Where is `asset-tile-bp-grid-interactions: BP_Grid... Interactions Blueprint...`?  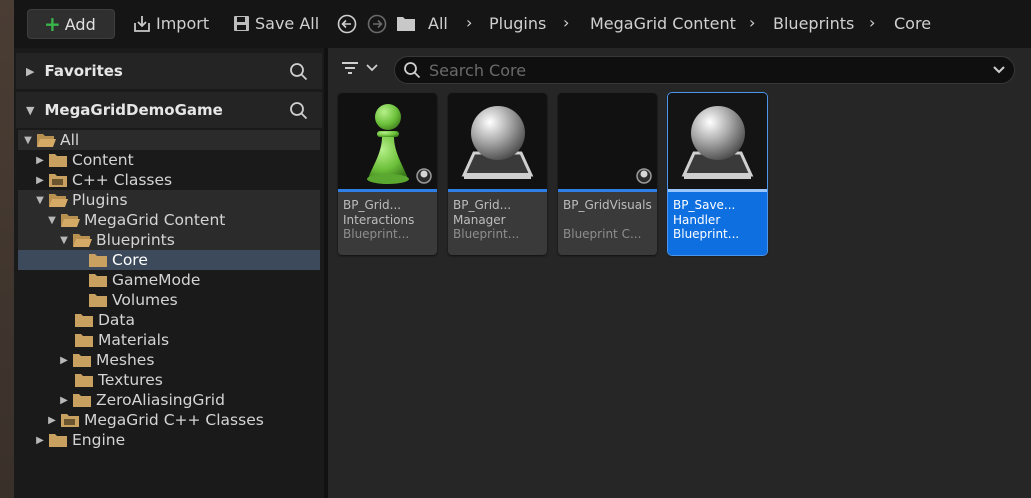
asset-tile-bp-grid-interactions: BP_Grid... Interactions Blueprint... is located at coordinates (387, 174).